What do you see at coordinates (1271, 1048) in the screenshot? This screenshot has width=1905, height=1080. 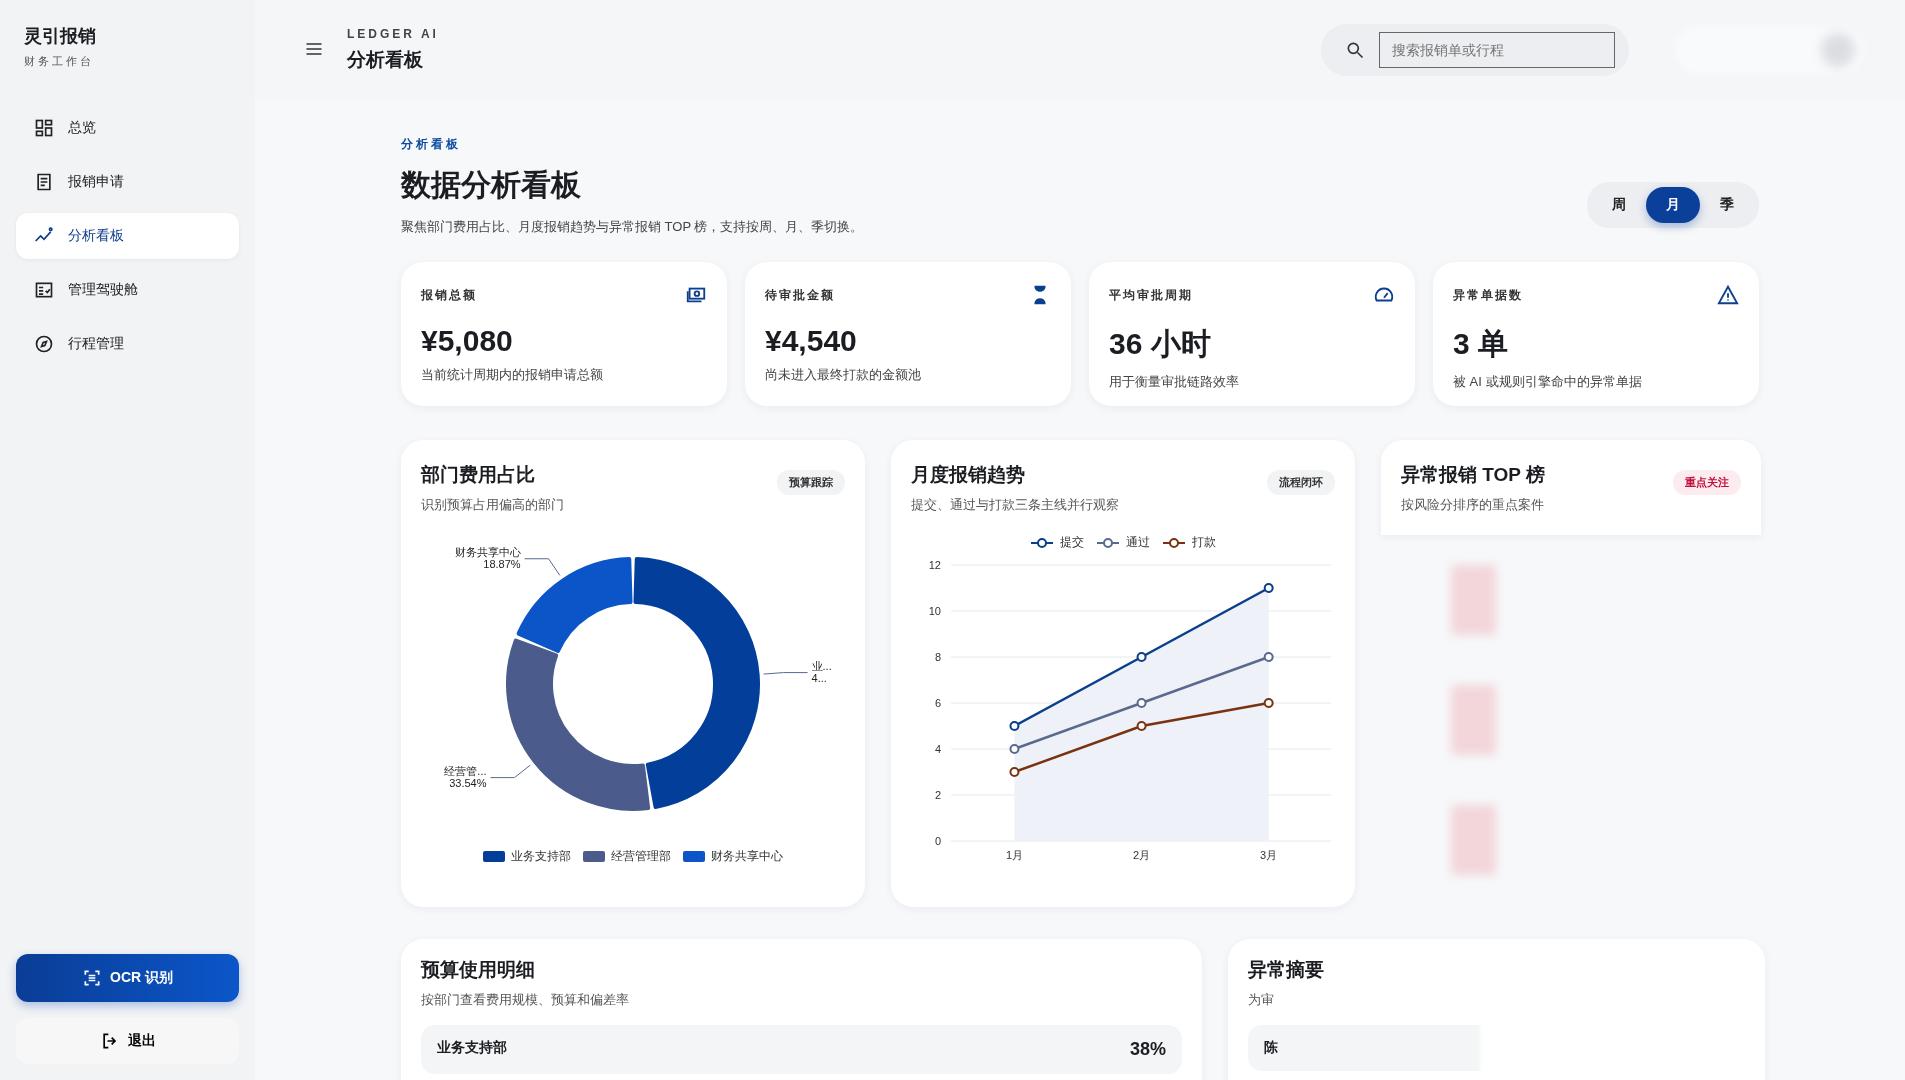 I see `anomaly-name: 陈` at bounding box center [1271, 1048].